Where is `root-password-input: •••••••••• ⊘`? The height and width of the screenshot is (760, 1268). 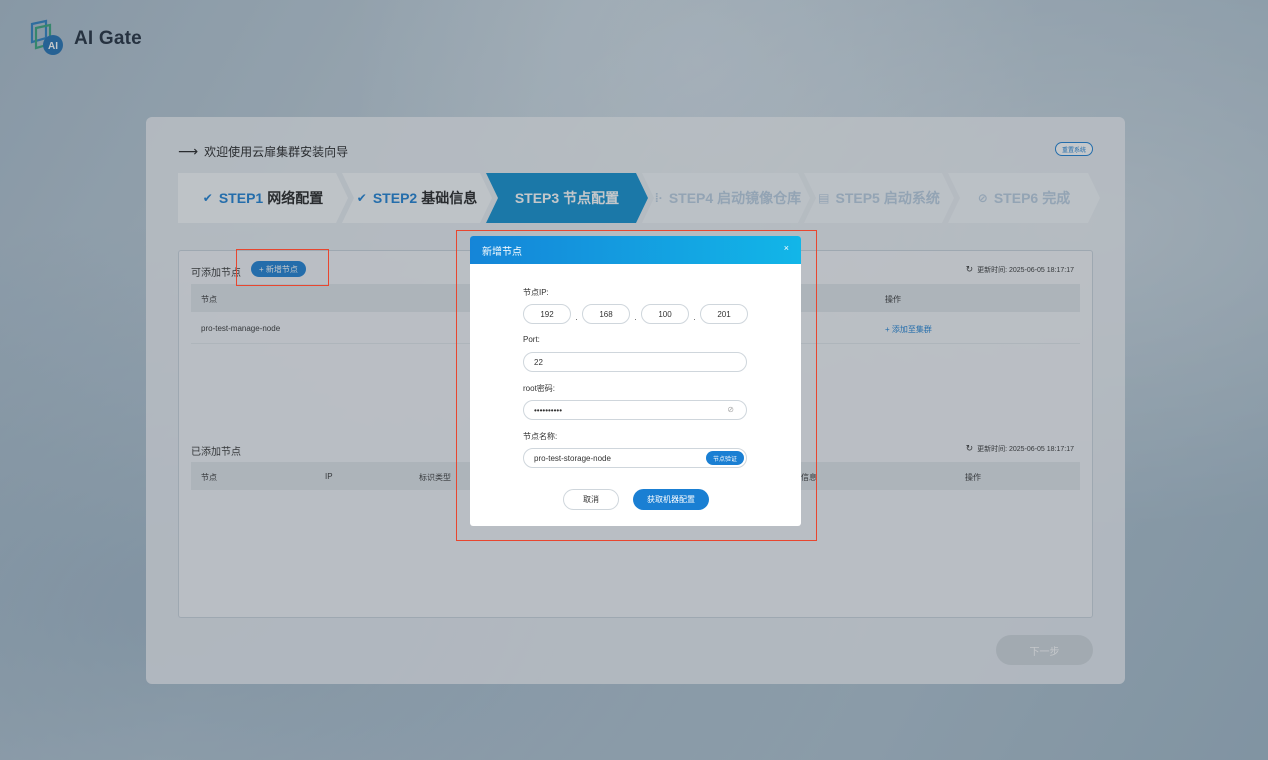
root-password-input: •••••••••• ⊘ is located at coordinates (635, 410).